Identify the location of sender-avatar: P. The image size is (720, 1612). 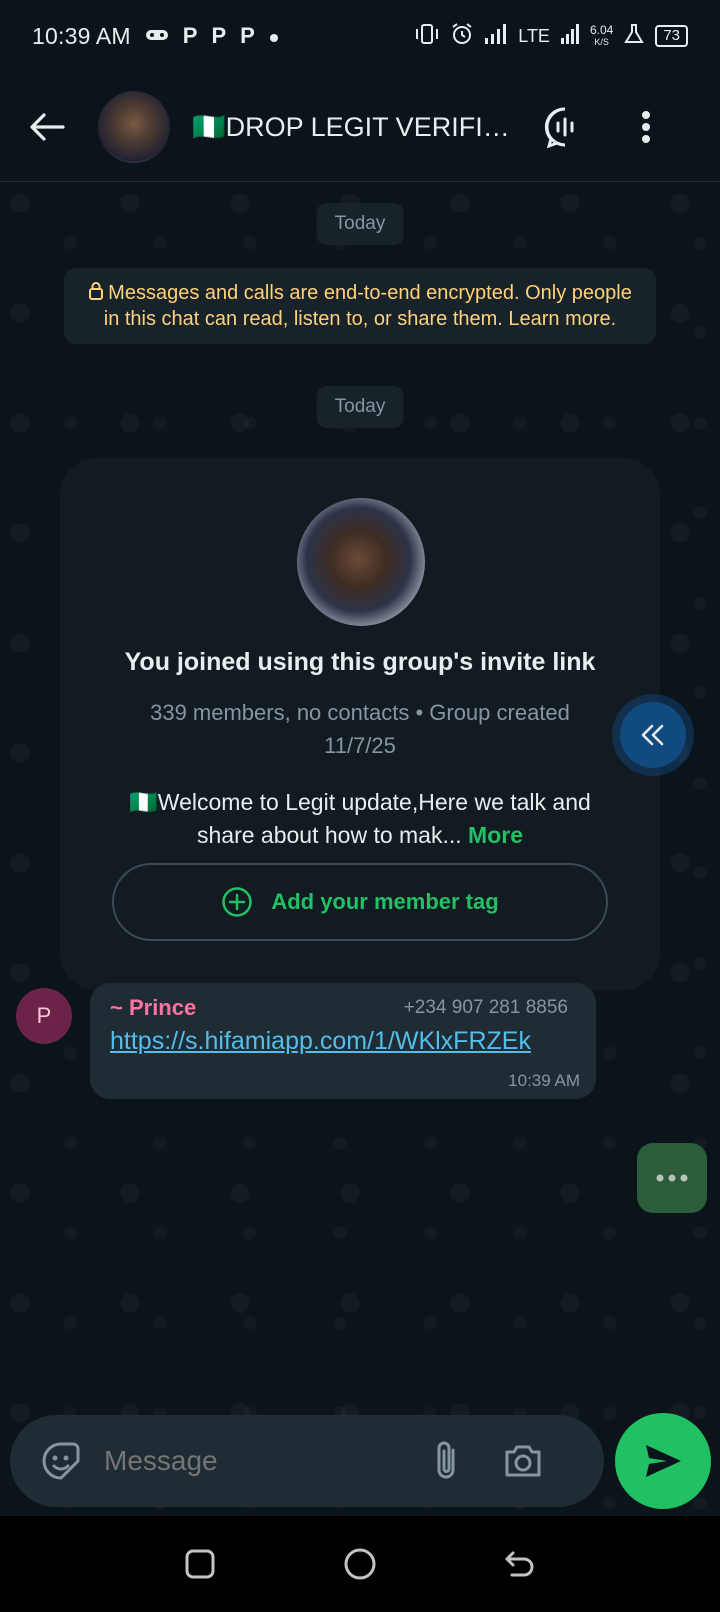
(44, 1016).